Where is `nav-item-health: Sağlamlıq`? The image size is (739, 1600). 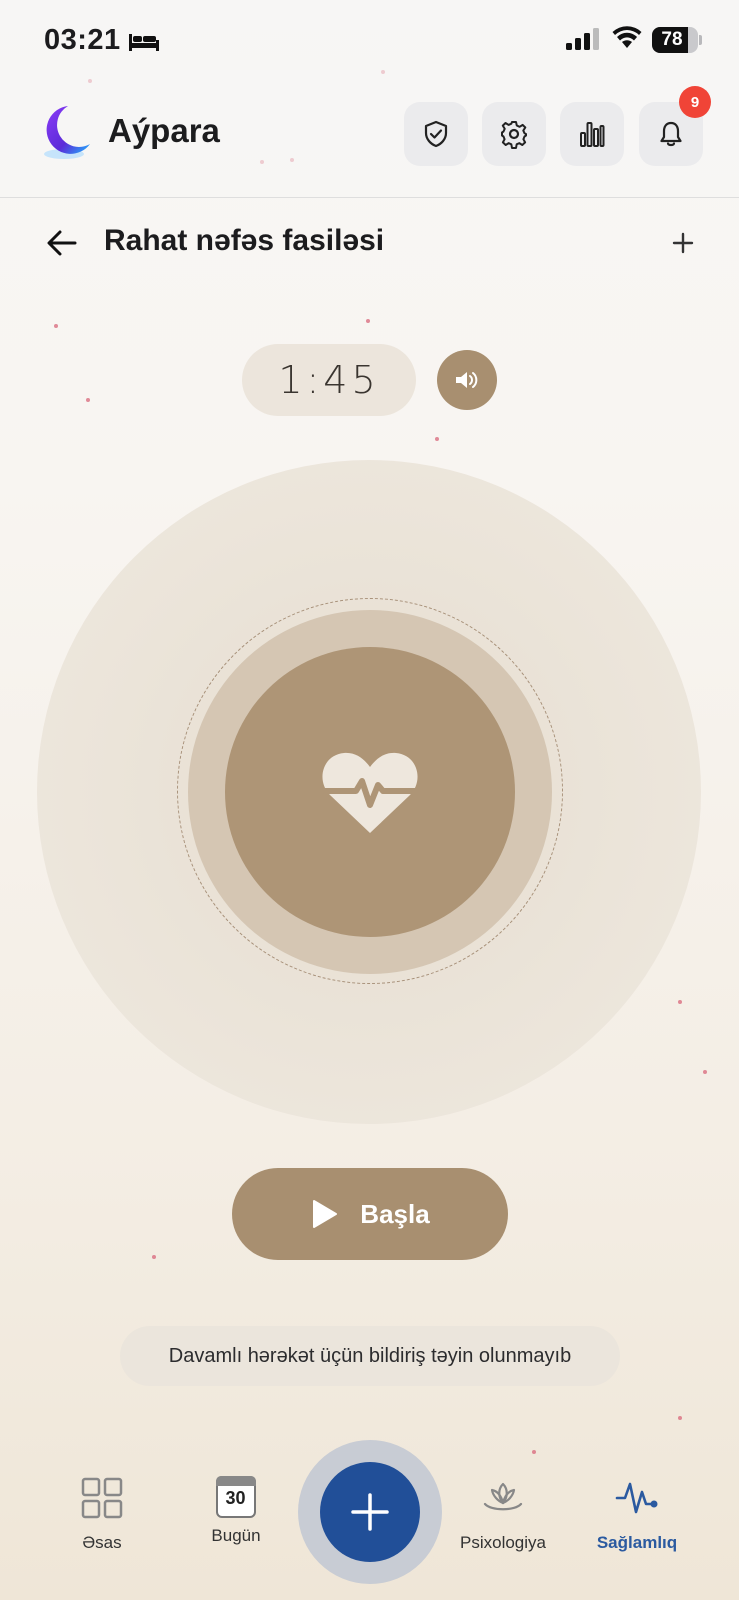
nav-item-health: Sağlamlıq is located at coordinates (637, 1514).